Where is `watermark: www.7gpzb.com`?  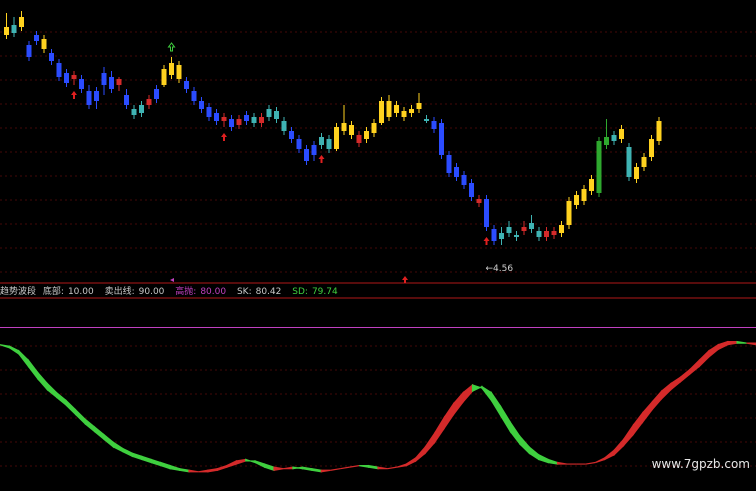
watermark: www.7gpzb.com is located at coordinates (700, 464).